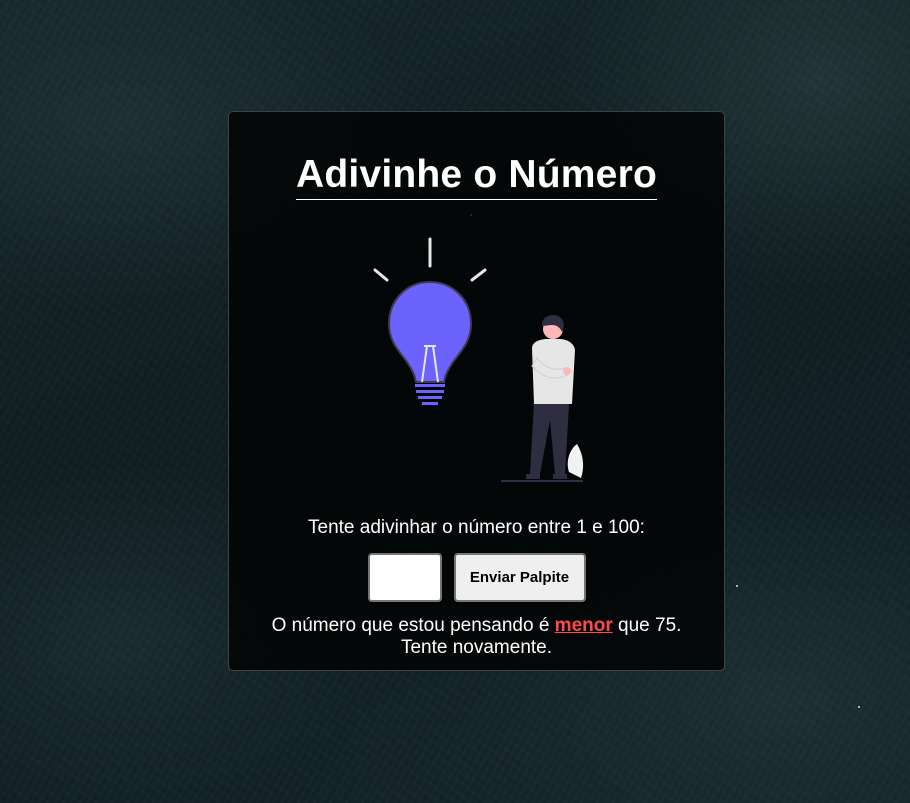 This screenshot has height=803, width=910. Describe the element at coordinates (476, 176) in the screenshot. I see `page-title: Adivinhe o Número` at that location.